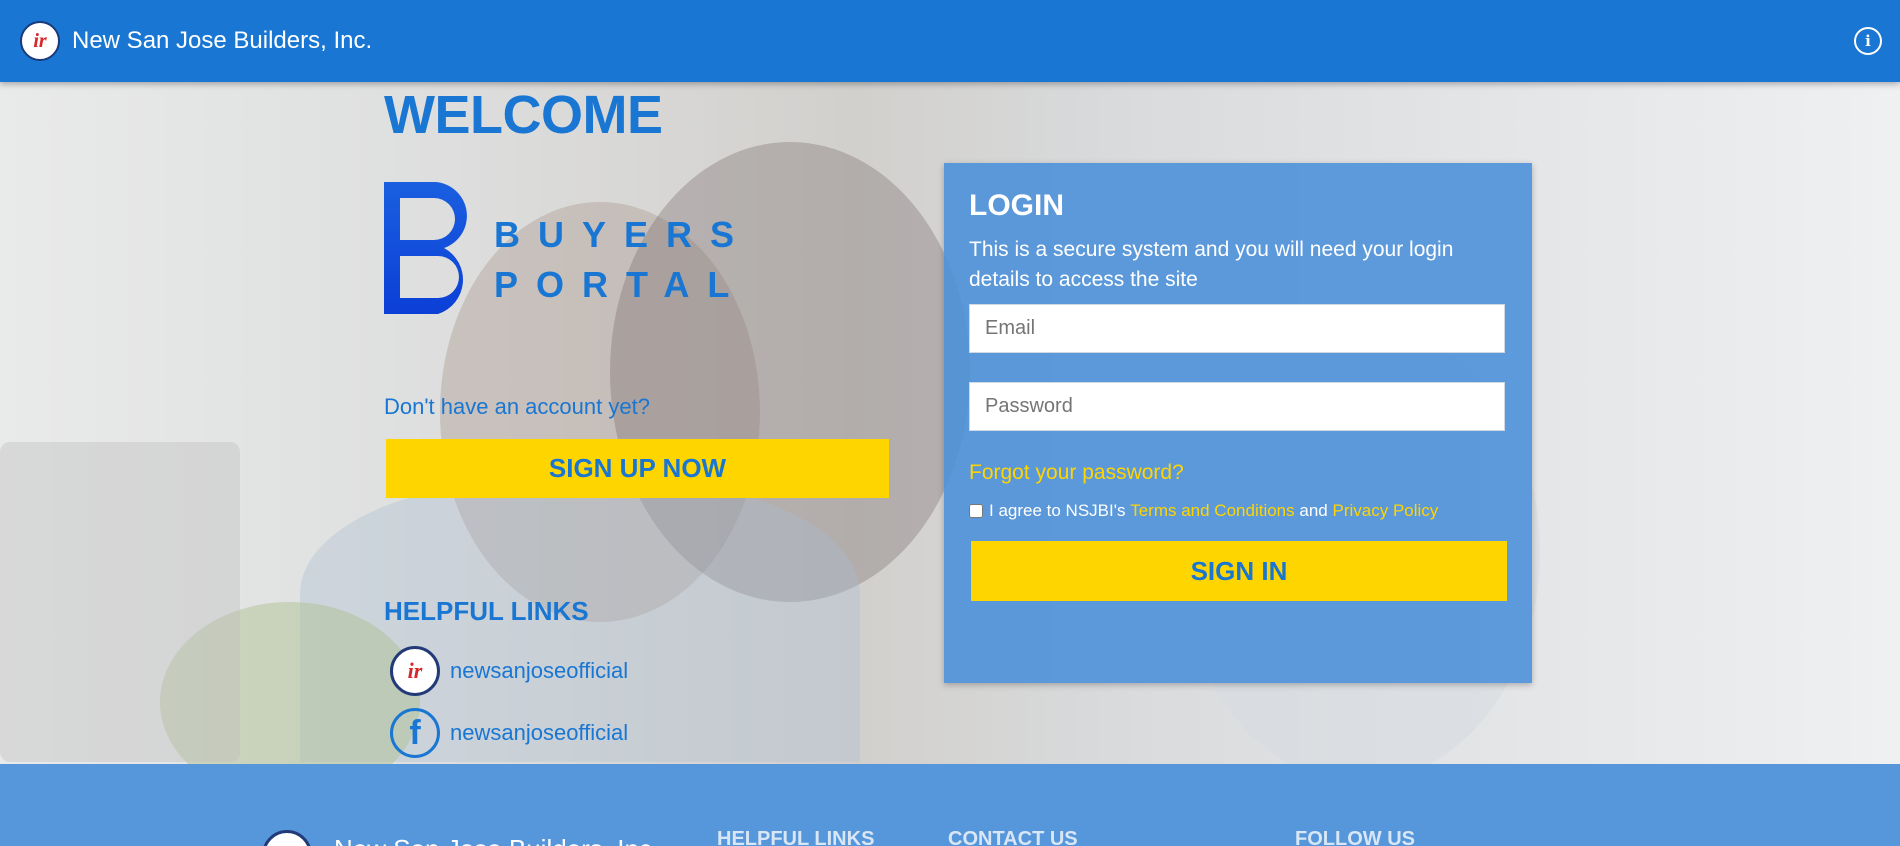  What do you see at coordinates (621, 284) in the screenshot?
I see `portal-word: PORTAL` at bounding box center [621, 284].